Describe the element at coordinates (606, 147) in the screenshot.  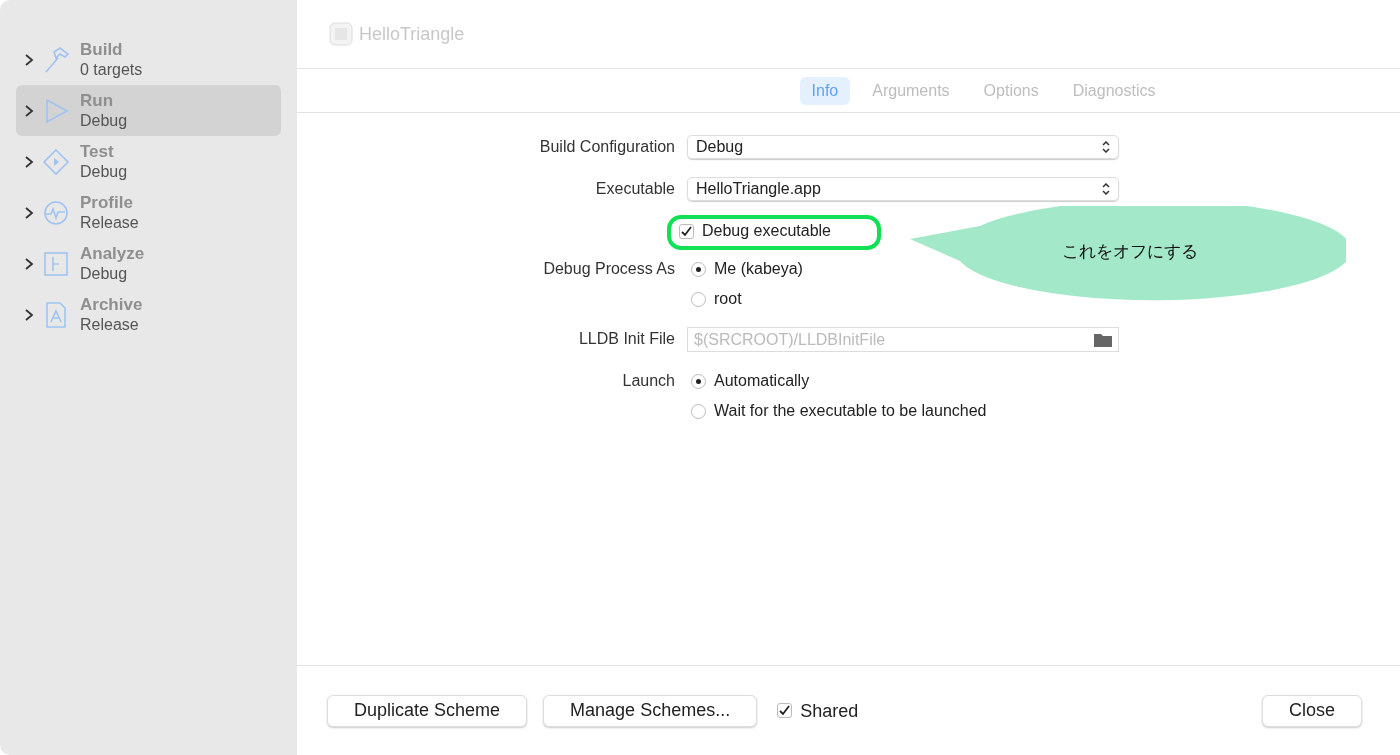
I see `field-label: Build Configuration` at that location.